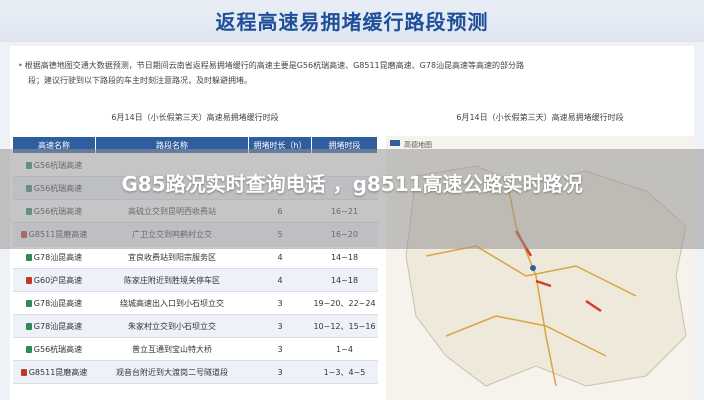 This screenshot has width=704, height=400. Describe the element at coordinates (344, 303) in the screenshot. I see `cell-time: 19~20、22~24` at that location.